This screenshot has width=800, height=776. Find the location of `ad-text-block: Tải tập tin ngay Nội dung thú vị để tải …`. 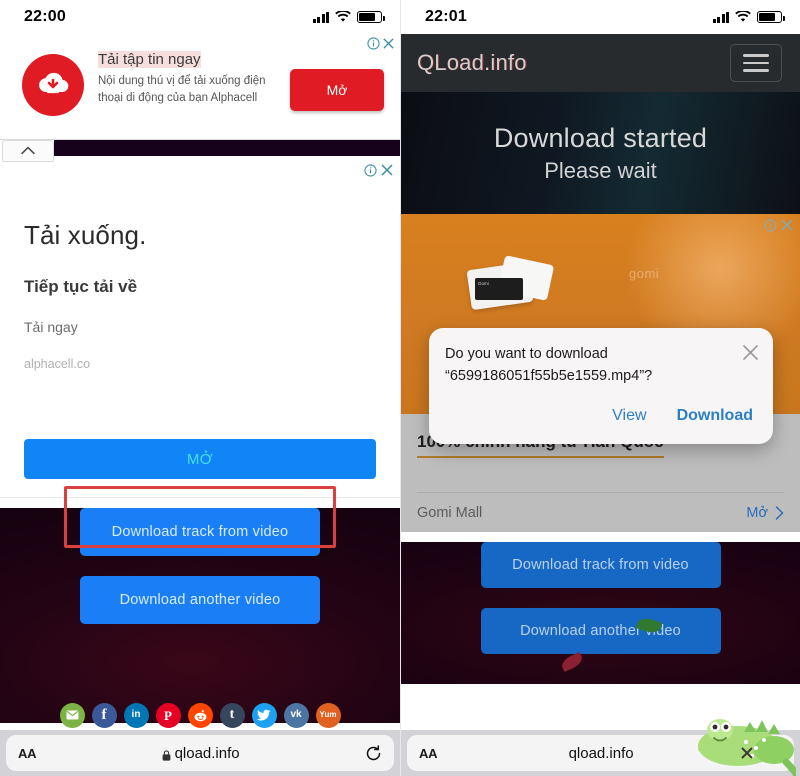

ad-text-block: Tải tập tin ngay Nội dung thú vị để tải … is located at coordinates (188, 75).